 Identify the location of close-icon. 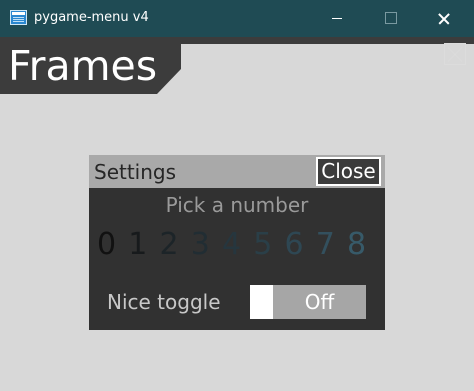
(443, 18).